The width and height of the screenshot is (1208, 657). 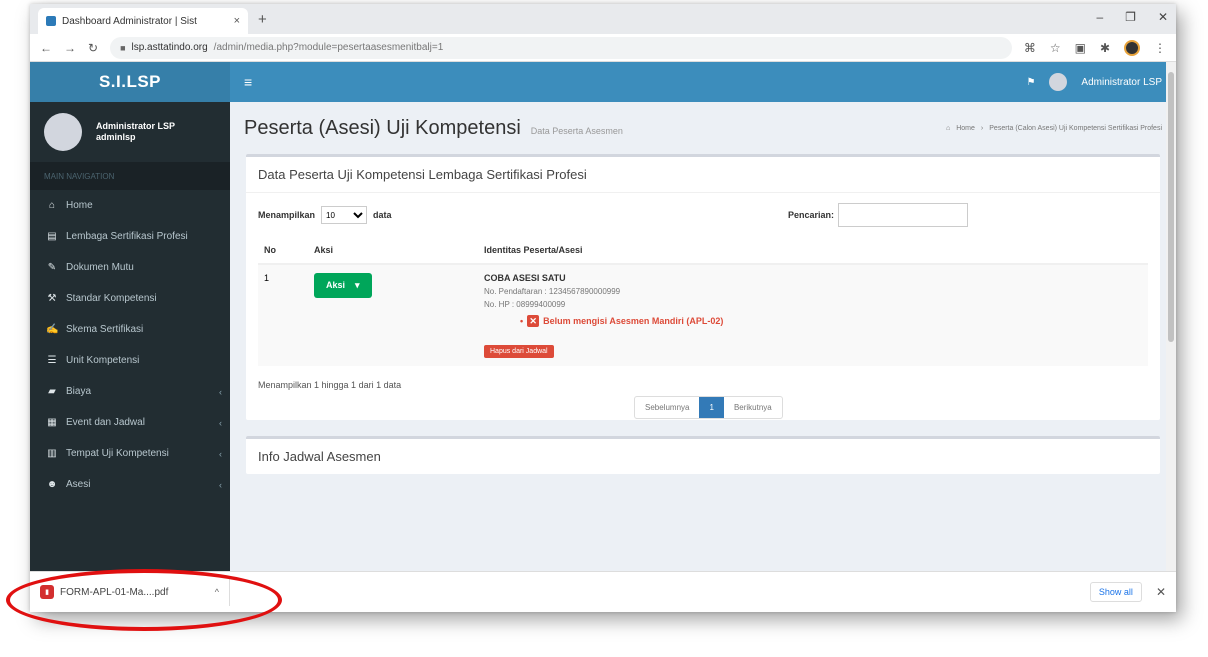 I want to click on sidebar-item: ▰ Biaya ‹, so click(x=130, y=391).